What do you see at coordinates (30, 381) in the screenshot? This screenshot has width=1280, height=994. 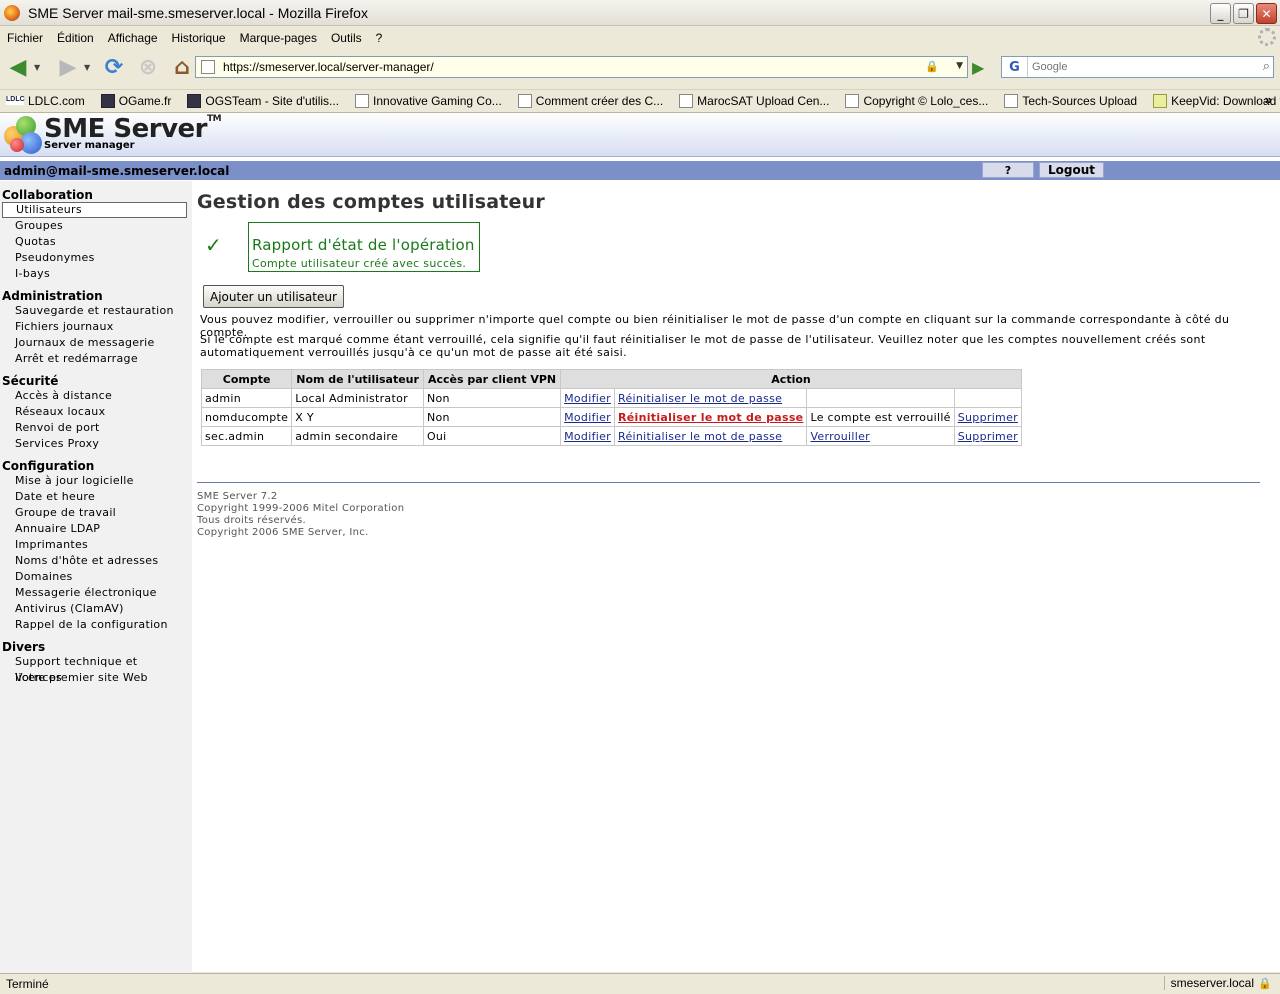 I see `sidebar-heading: Sécurité` at bounding box center [30, 381].